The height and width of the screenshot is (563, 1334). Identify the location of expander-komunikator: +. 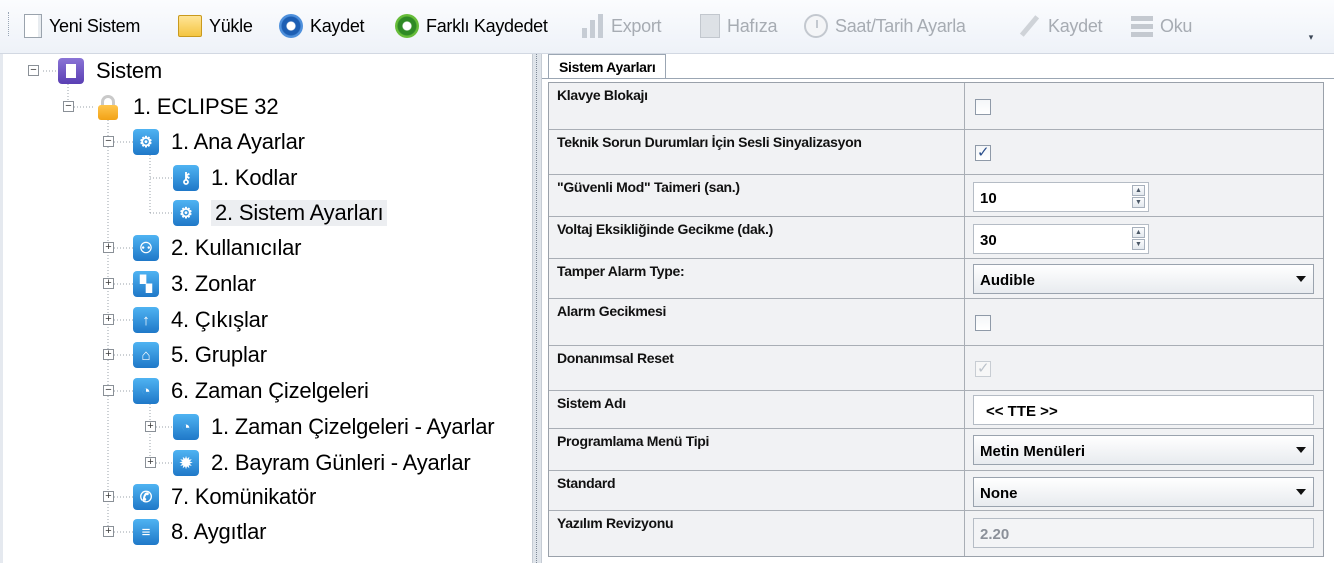
(108, 496).